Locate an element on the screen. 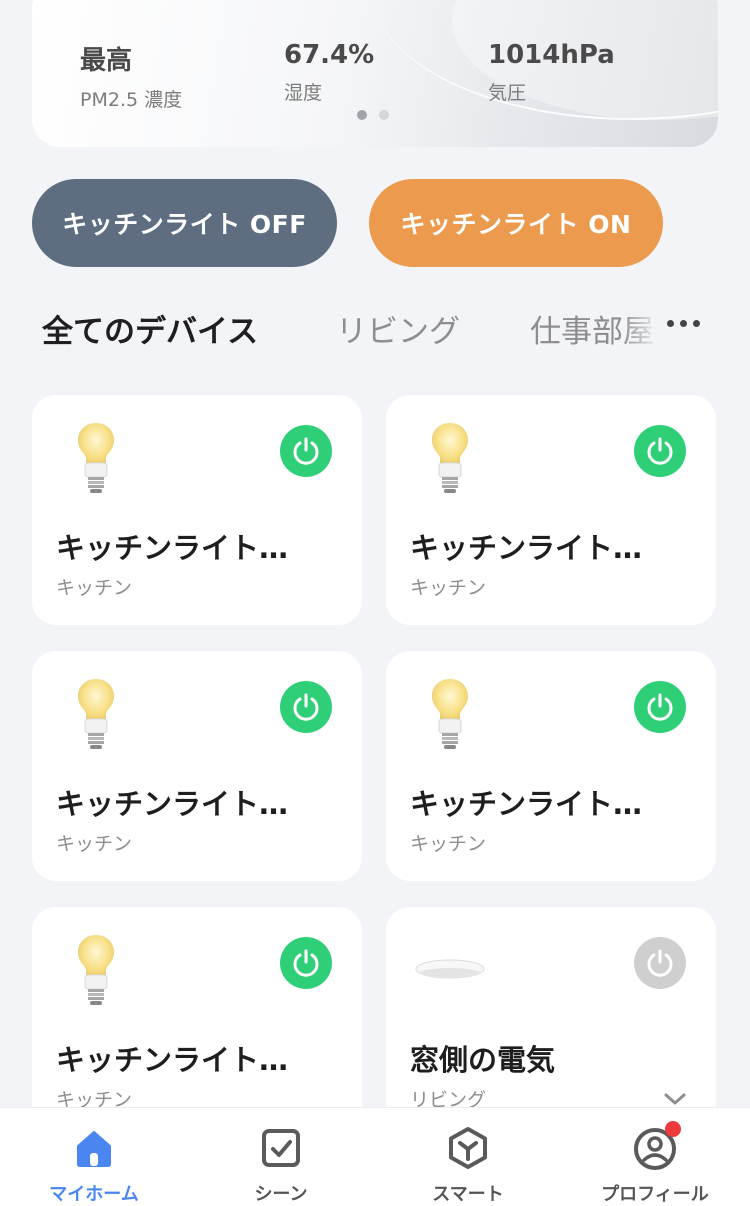  tab-work-room: 仕事部屋 is located at coordinates (595, 328).